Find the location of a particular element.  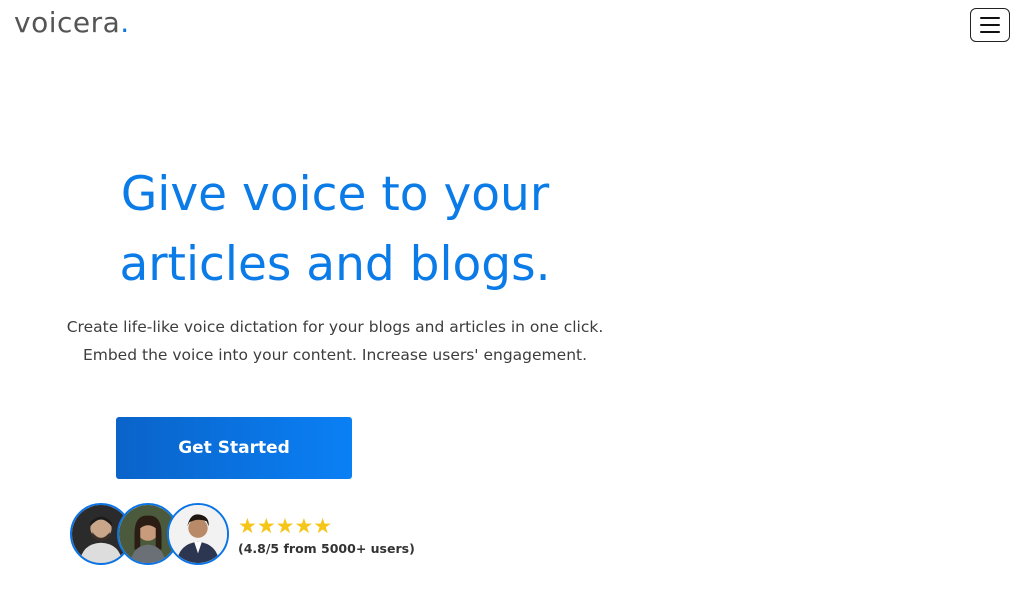

get-started-button: Get Started is located at coordinates (234, 448).